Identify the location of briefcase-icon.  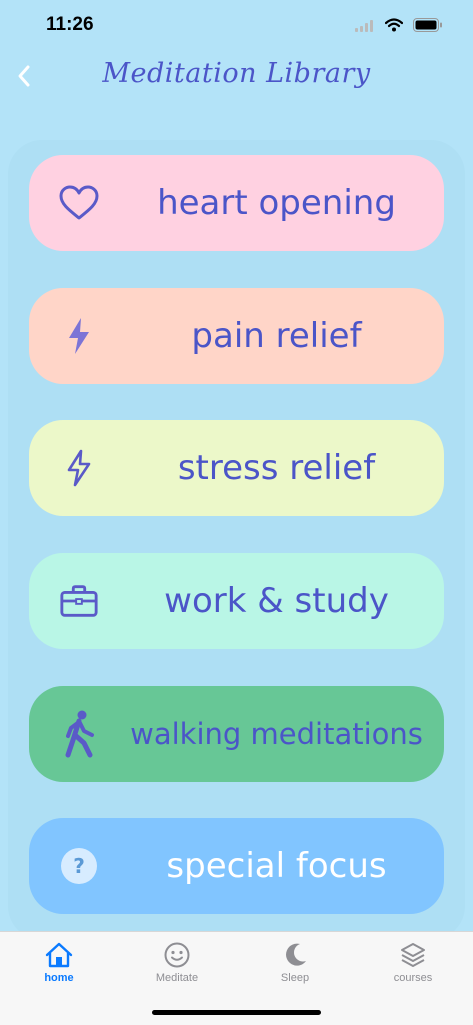
(79, 601).